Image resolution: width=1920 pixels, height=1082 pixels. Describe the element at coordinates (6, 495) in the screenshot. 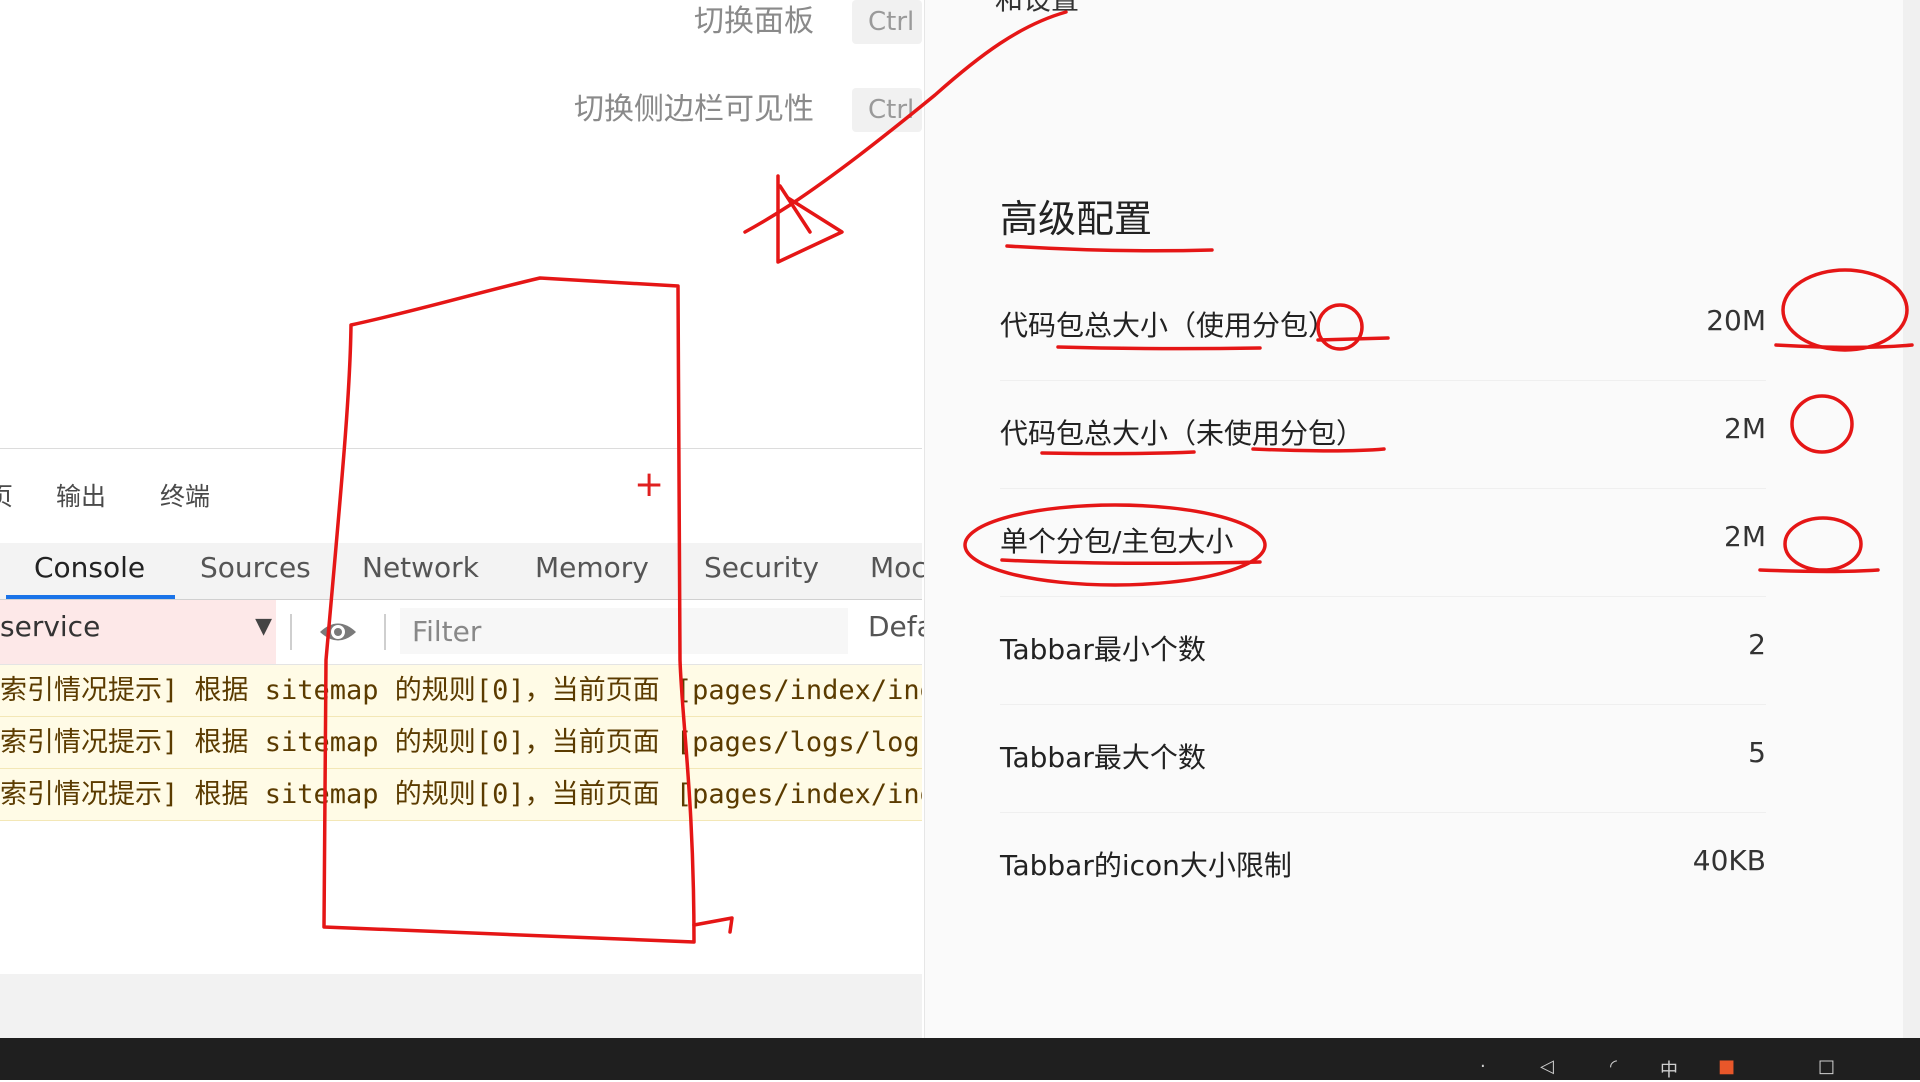

I see `panel-tab-page: 页` at that location.